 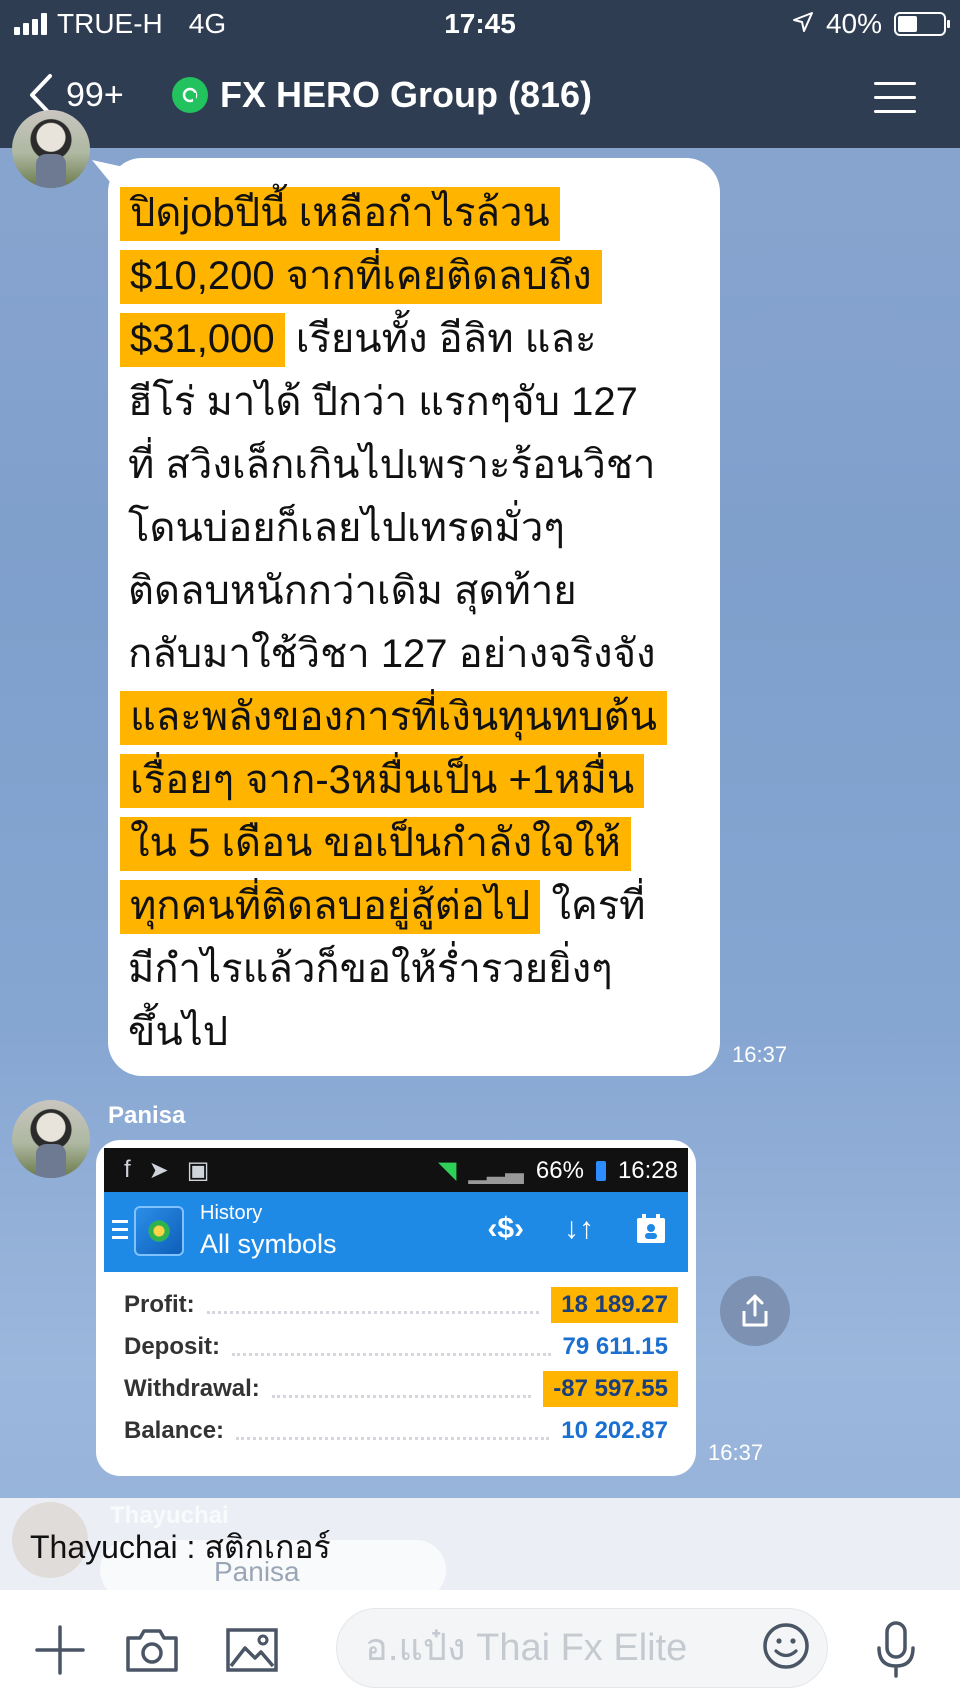 What do you see at coordinates (396, 1170) in the screenshot?
I see `screenshot-status-bar: f ➤ ▣ ◥ ▁▂▃ 66% 16:28` at bounding box center [396, 1170].